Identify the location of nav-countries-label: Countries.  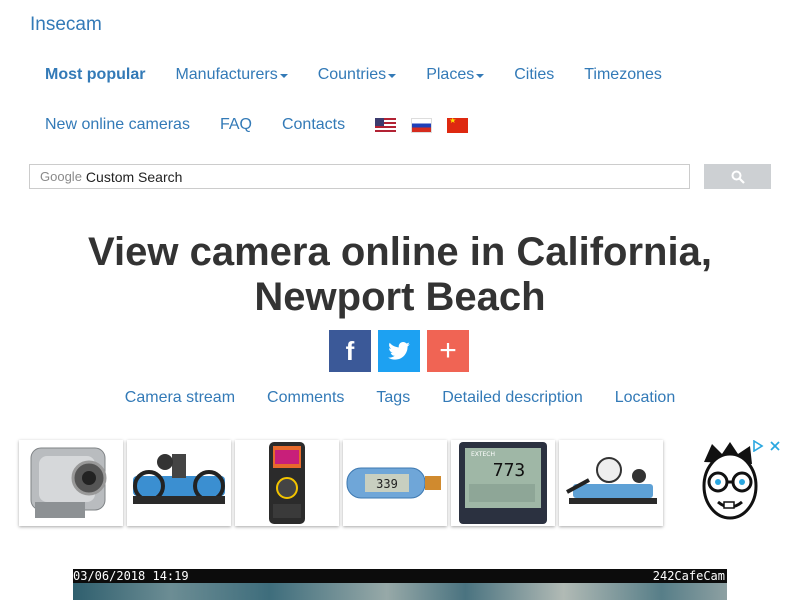
(352, 74).